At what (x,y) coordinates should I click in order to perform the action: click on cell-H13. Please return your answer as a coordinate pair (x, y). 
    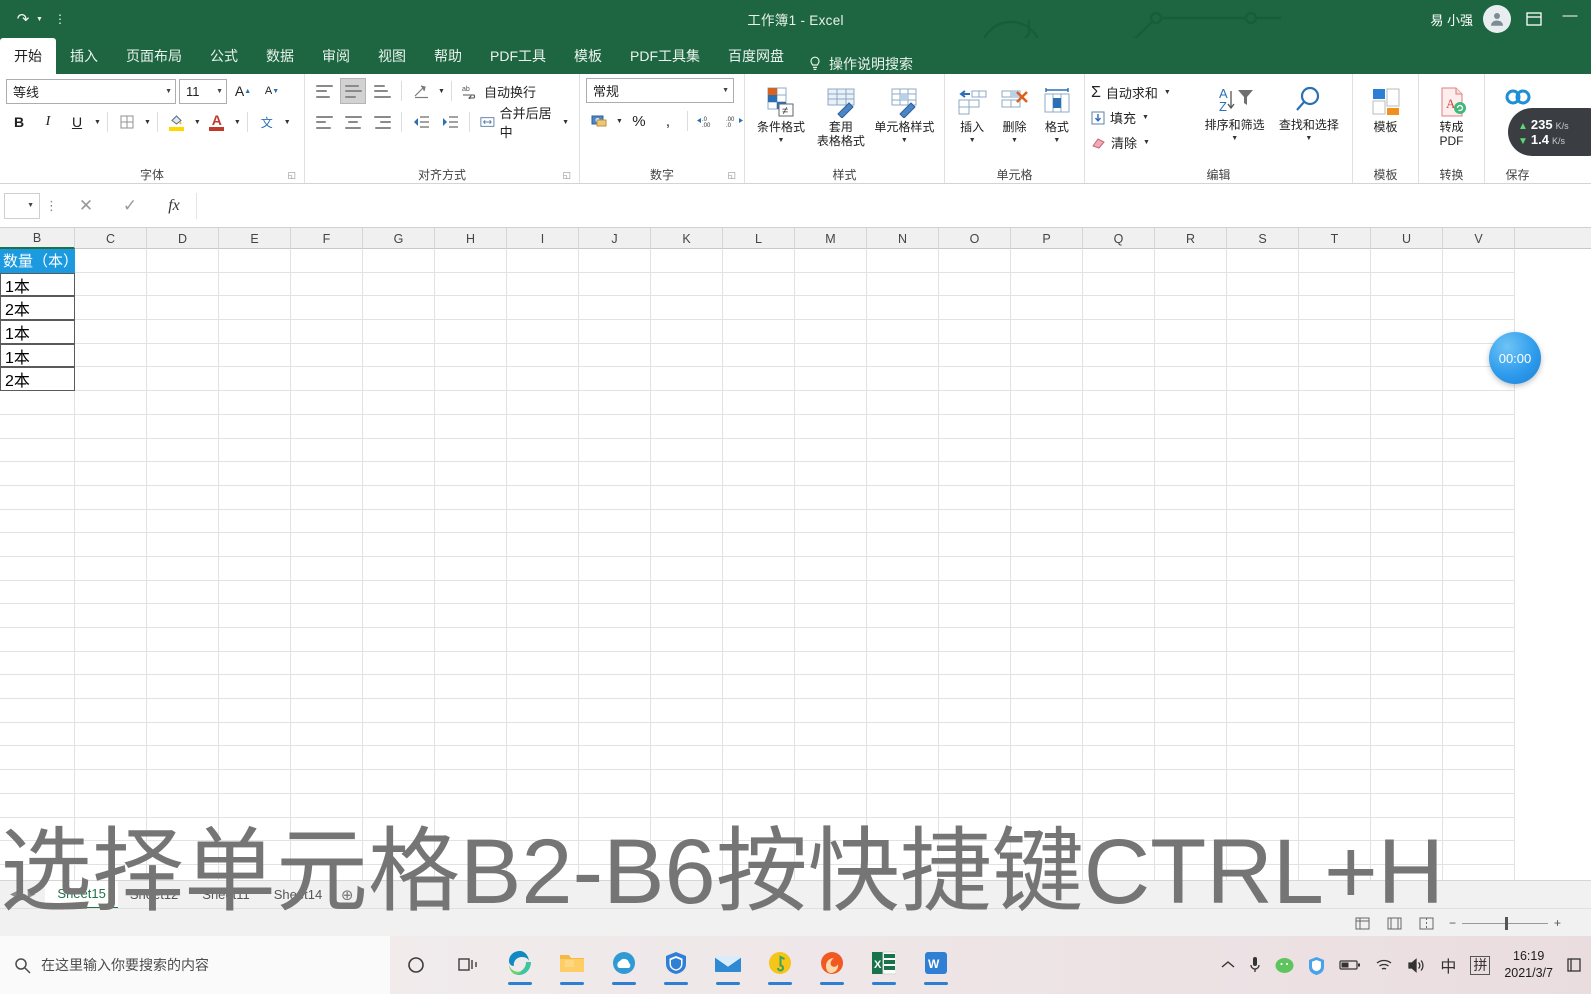
    Looking at the image, I should click on (471, 545).